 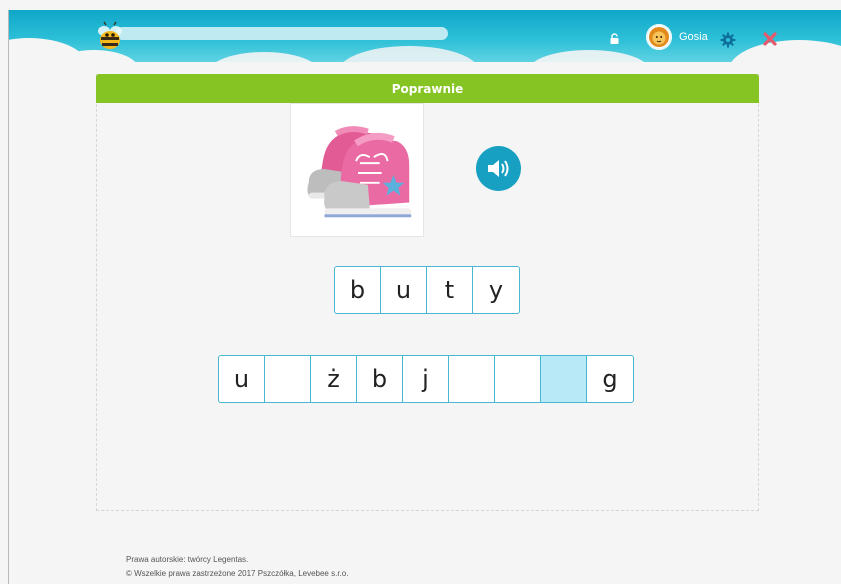 I want to click on result-banner: Poprawnie, so click(x=427, y=88).